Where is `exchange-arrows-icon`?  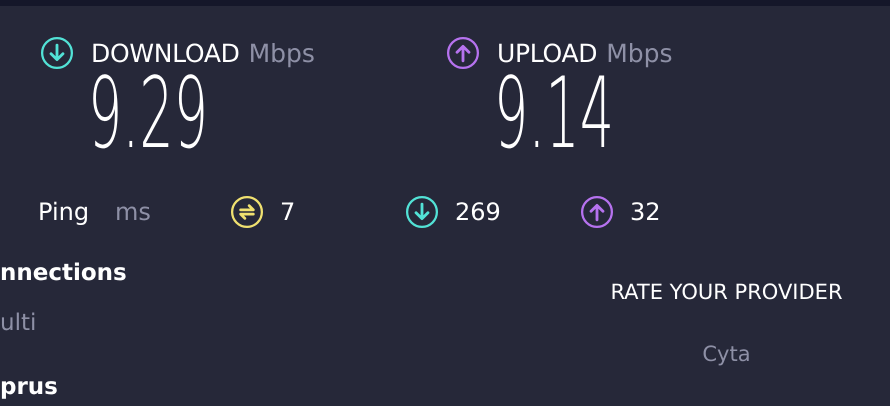 exchange-arrows-icon is located at coordinates (247, 212).